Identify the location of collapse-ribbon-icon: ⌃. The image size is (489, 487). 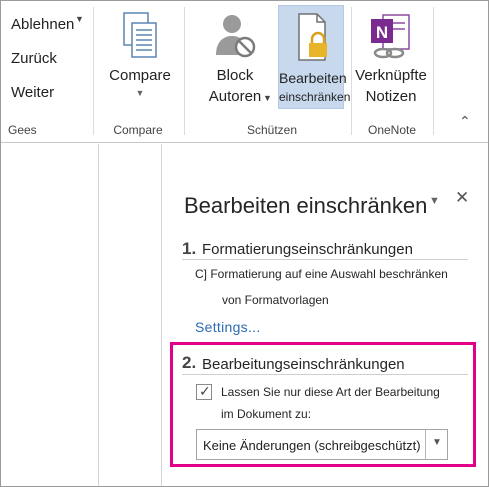
(465, 121).